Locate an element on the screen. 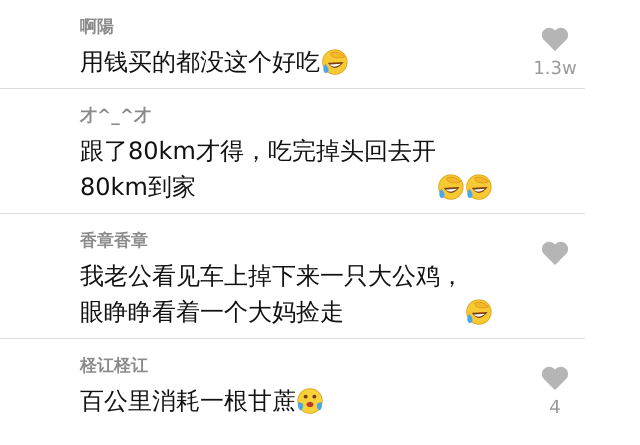 The image size is (640, 445). like-count: 4 is located at coordinates (555, 408).